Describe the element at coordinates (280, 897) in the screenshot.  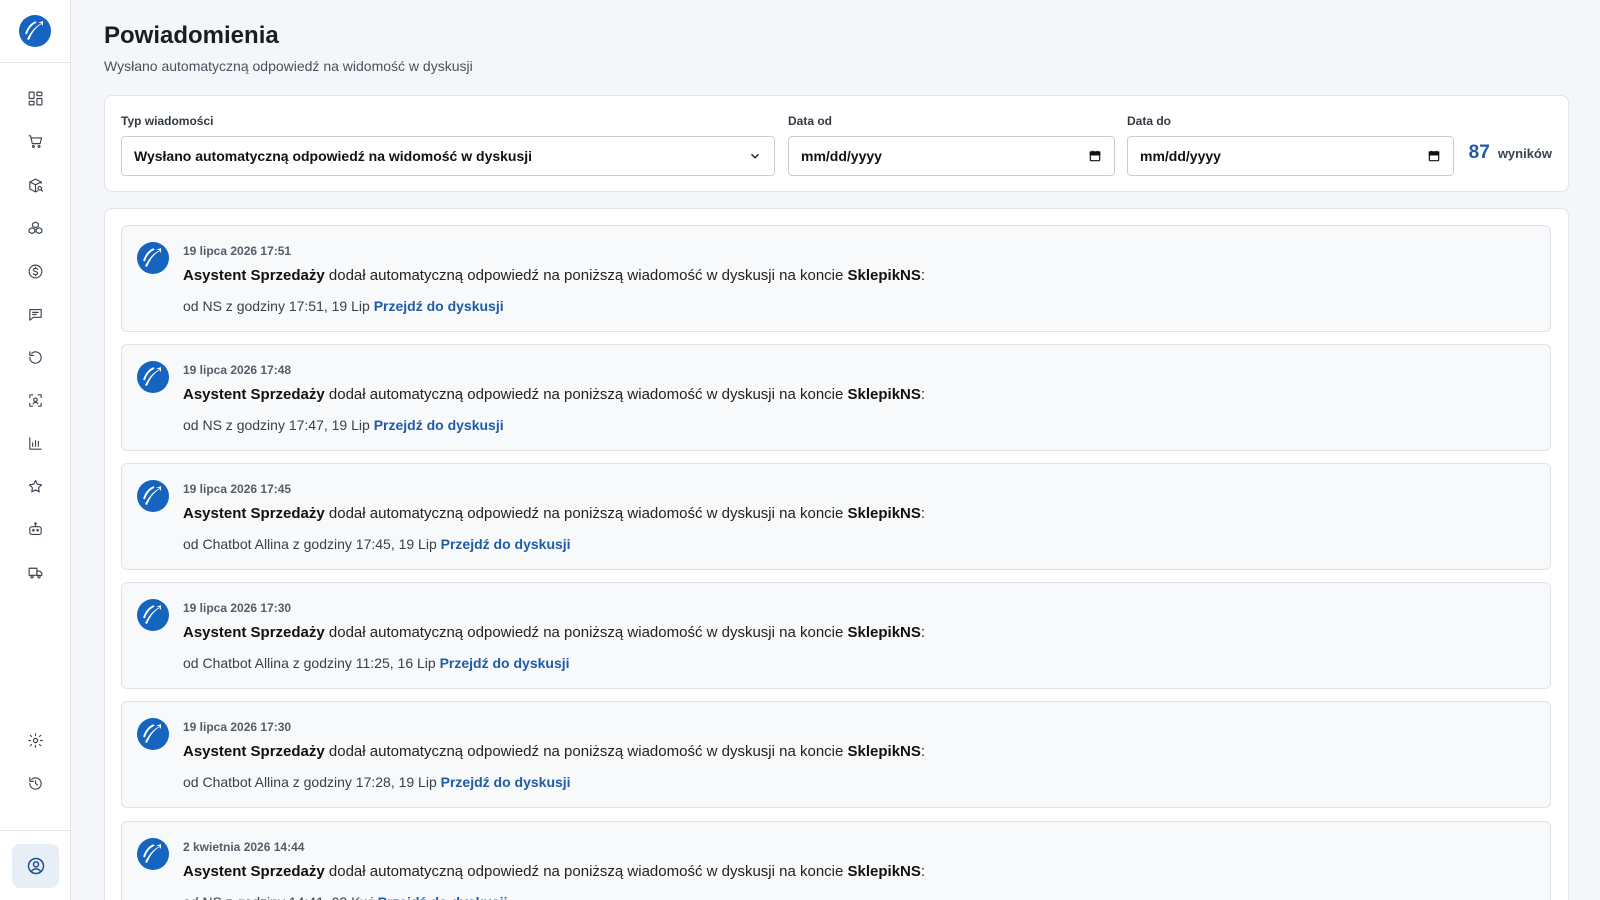
I see `notification-source-text: od NS z godziny 14:41, 02 Kwi` at that location.